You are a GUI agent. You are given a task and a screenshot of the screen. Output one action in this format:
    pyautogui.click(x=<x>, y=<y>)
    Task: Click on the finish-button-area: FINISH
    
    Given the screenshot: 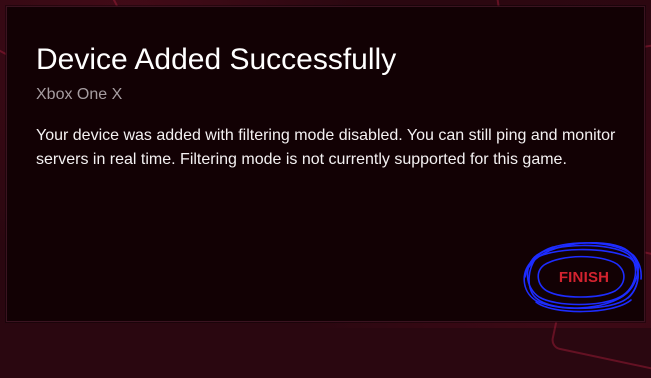 What is the action you would take?
    pyautogui.click(x=581, y=277)
    